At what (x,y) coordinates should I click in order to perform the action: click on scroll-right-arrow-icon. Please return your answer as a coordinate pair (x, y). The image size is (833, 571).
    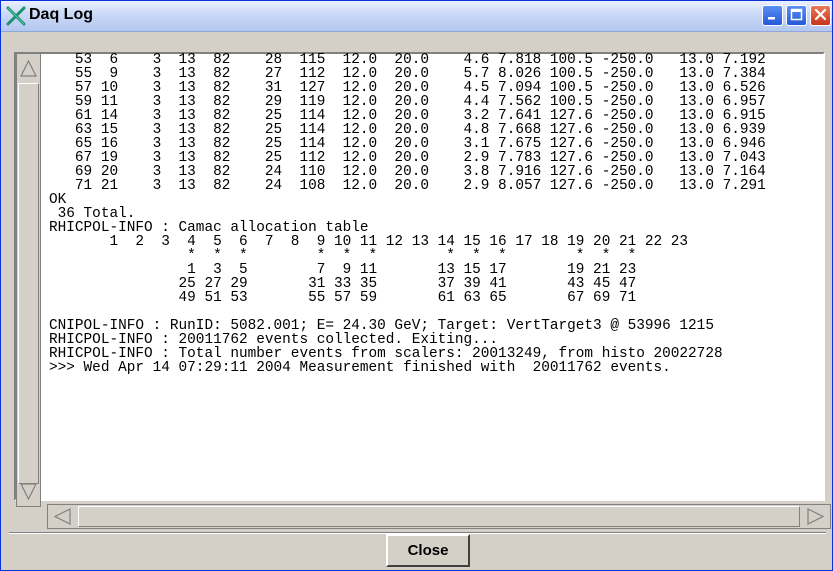
    Looking at the image, I should click on (816, 516).